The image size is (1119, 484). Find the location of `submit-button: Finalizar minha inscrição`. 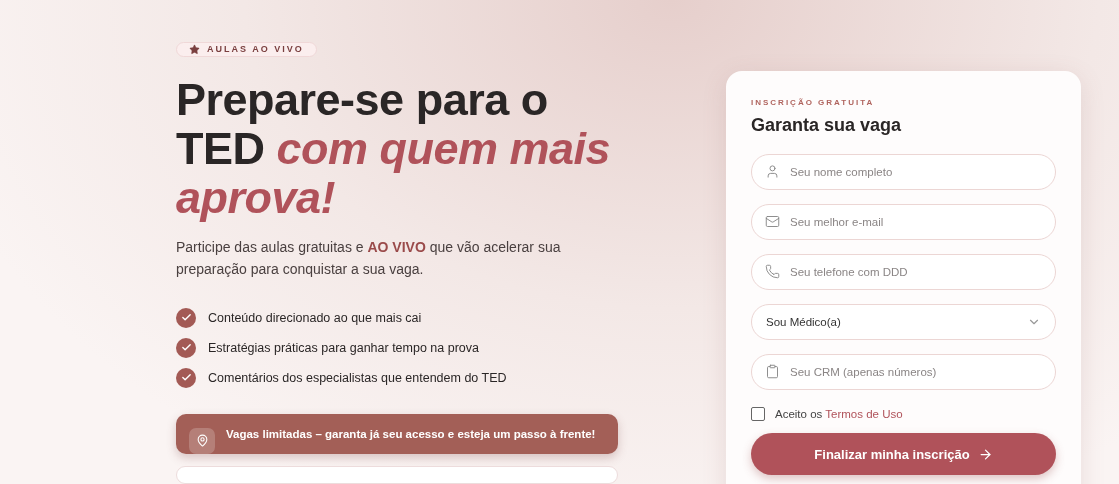

submit-button: Finalizar minha inscrição is located at coordinates (903, 454).